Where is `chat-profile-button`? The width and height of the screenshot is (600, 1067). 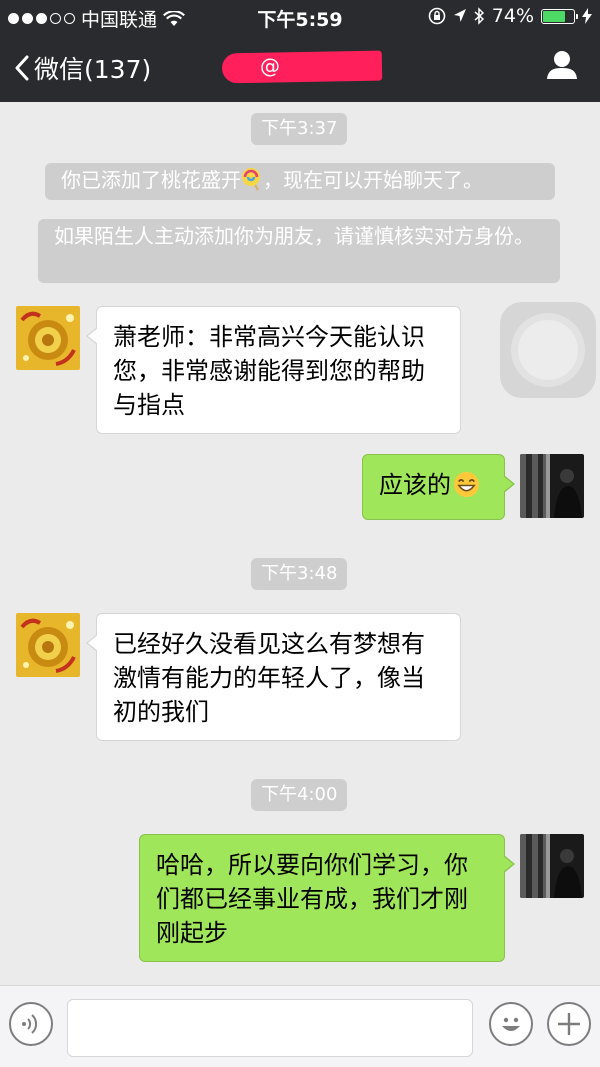 chat-profile-button is located at coordinates (562, 67).